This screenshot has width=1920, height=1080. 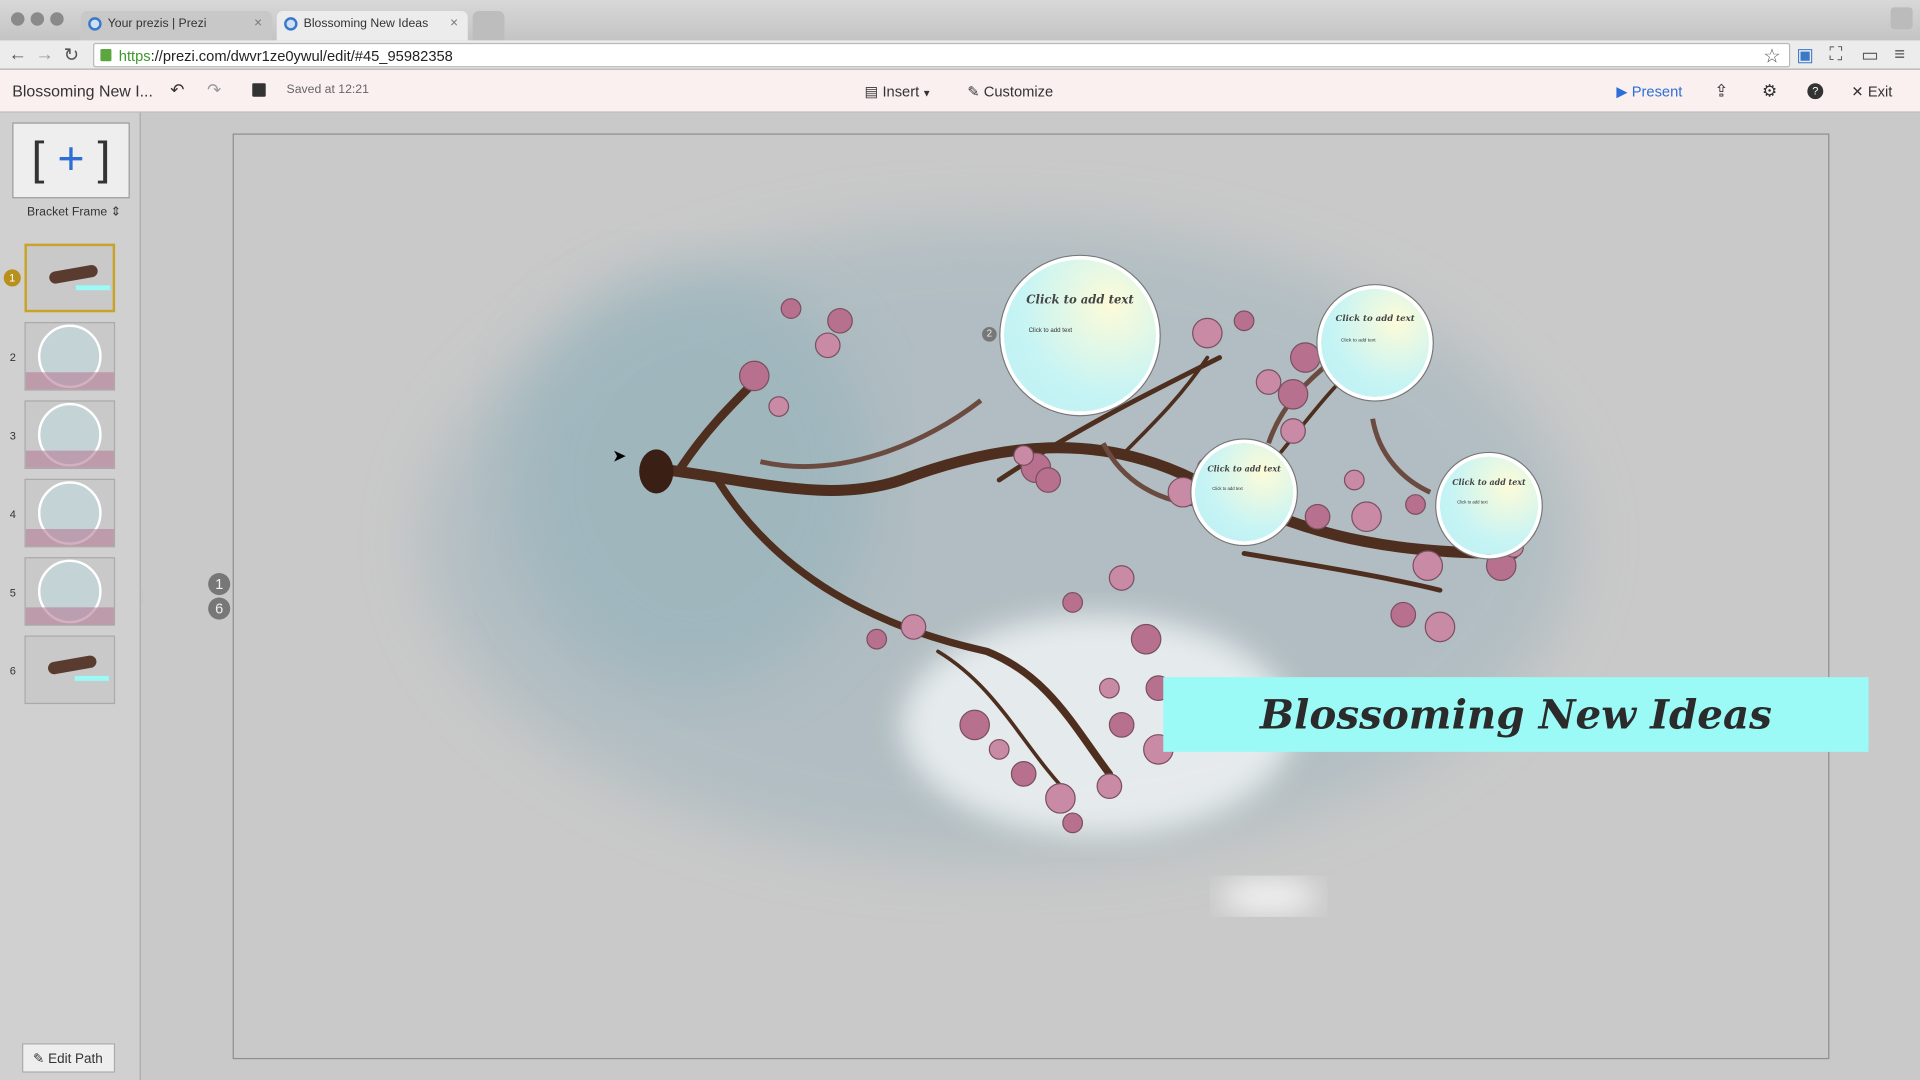 I want to click on insert-label: Insert, so click(x=901, y=92).